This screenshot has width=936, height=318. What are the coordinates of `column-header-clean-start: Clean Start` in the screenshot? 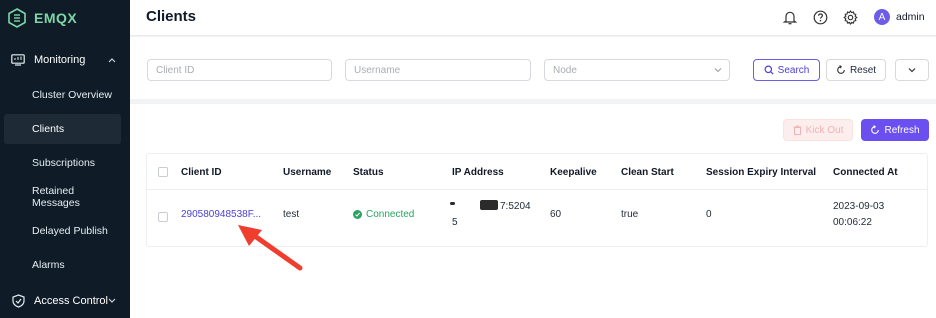 It's located at (647, 172).